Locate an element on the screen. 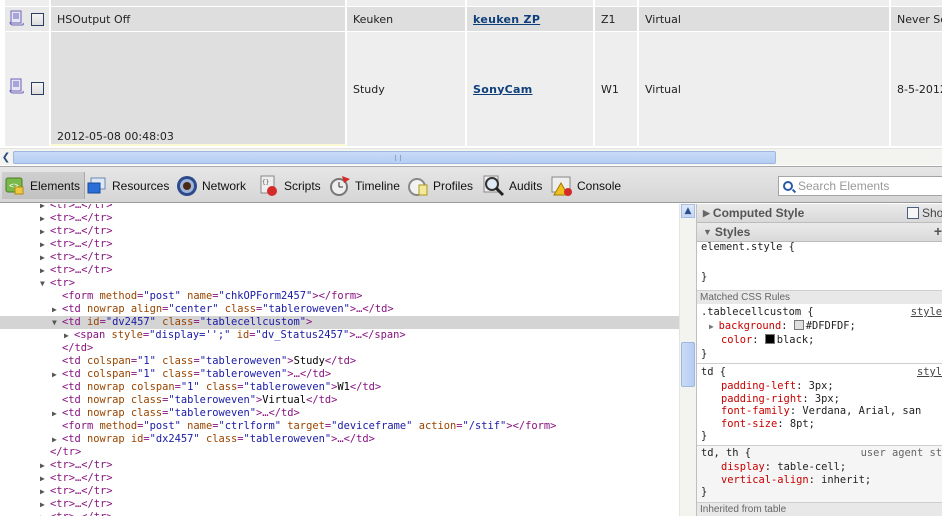  tab-label: Scripts is located at coordinates (302, 185).